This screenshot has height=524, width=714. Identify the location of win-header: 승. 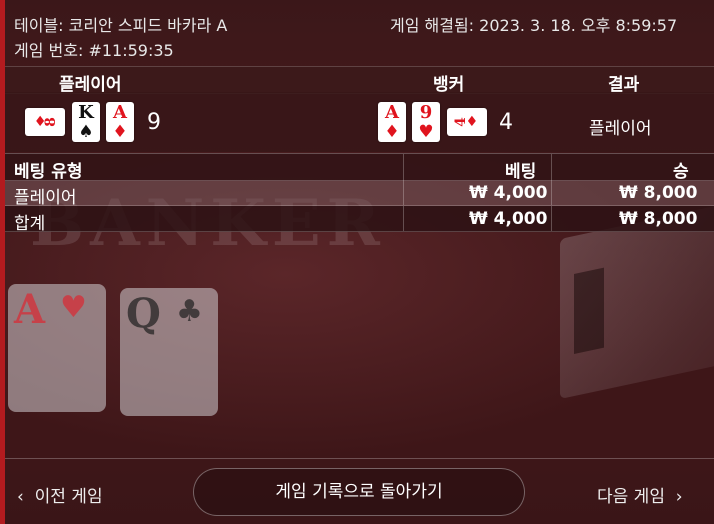
(681, 172).